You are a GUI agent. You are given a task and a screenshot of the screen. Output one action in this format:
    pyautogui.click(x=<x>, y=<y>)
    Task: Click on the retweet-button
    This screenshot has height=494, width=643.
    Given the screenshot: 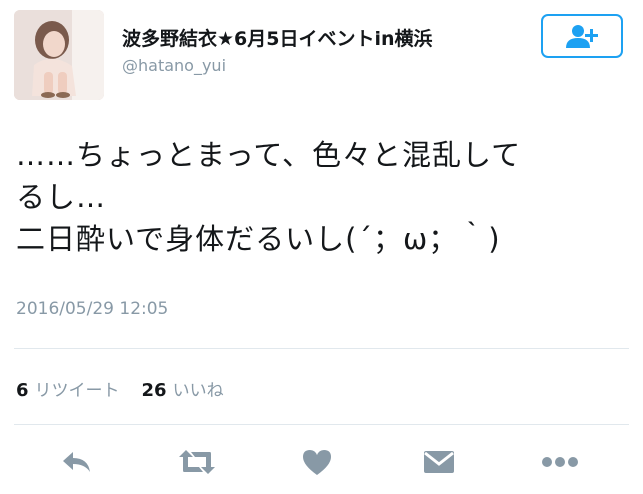 What is the action you would take?
    pyautogui.click(x=197, y=462)
    